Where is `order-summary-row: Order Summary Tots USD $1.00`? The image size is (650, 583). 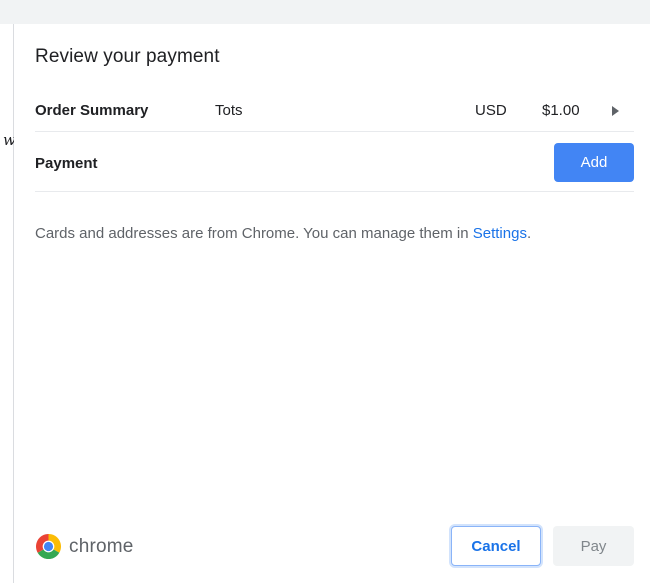
order-summary-row: Order Summary Tots USD $1.00 is located at coordinates (334, 110).